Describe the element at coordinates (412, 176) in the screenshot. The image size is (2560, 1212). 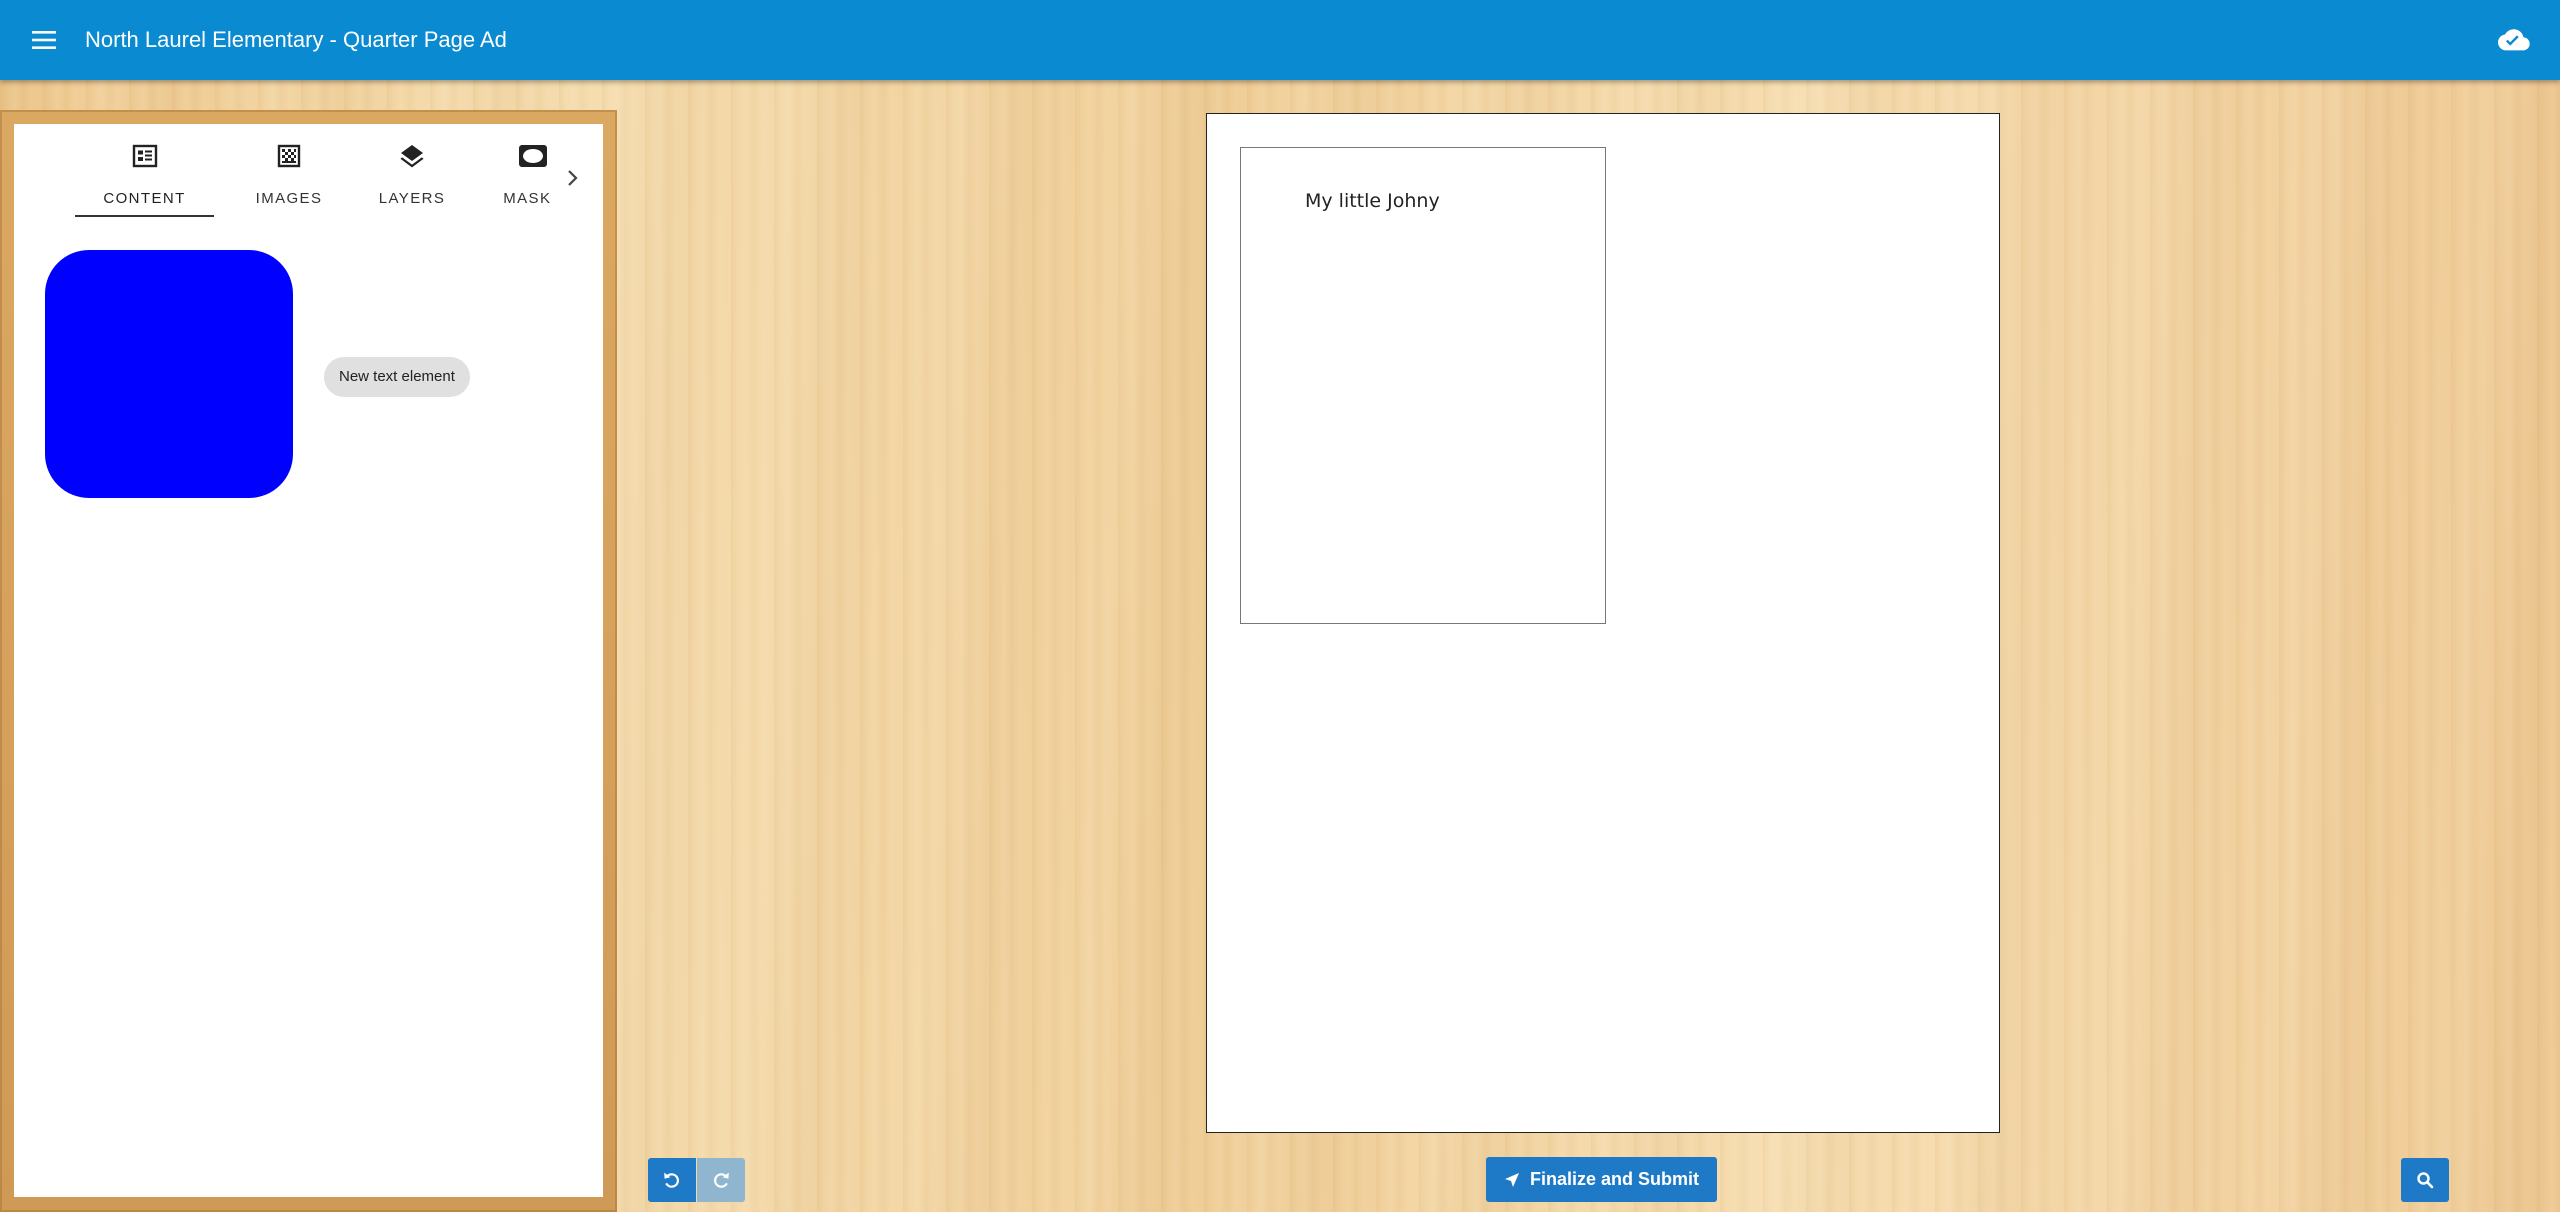
I see `tab-layers: LAYERS` at that location.